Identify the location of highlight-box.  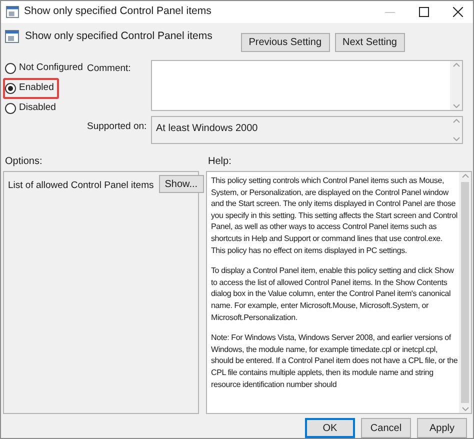
(31, 88).